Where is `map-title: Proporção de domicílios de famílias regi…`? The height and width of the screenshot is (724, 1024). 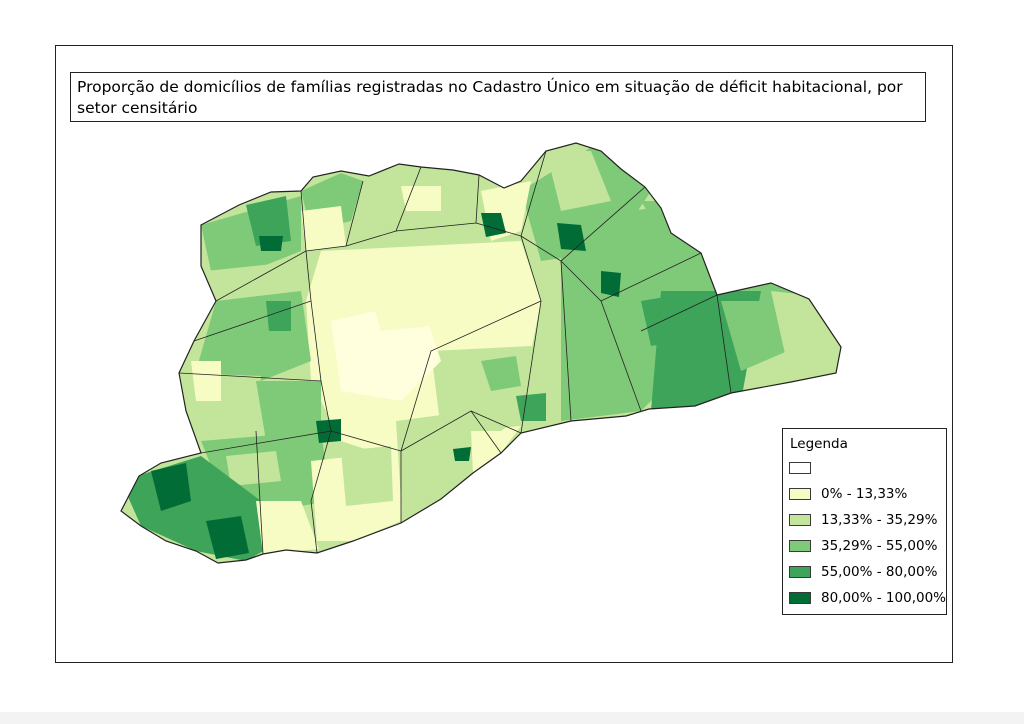 map-title: Proporção de domicílios de famílias regi… is located at coordinates (490, 97).